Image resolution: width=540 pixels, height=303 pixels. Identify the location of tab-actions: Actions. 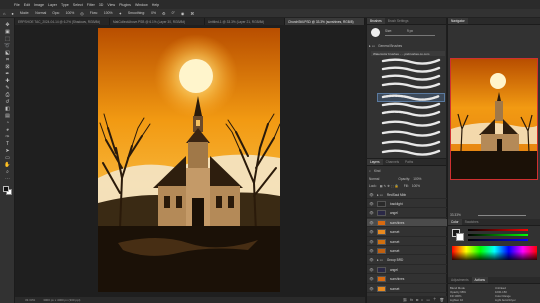
(479, 280).